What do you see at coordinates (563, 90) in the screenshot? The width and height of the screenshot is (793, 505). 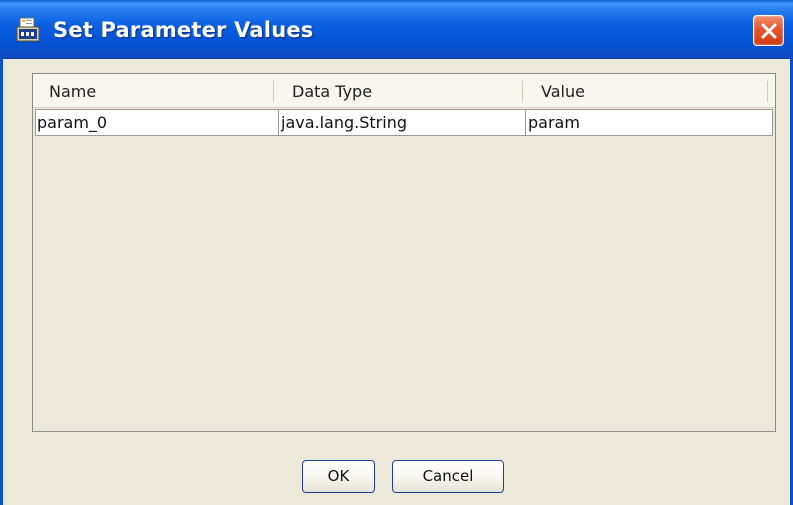 I see `column-header-value: Value` at bounding box center [563, 90].